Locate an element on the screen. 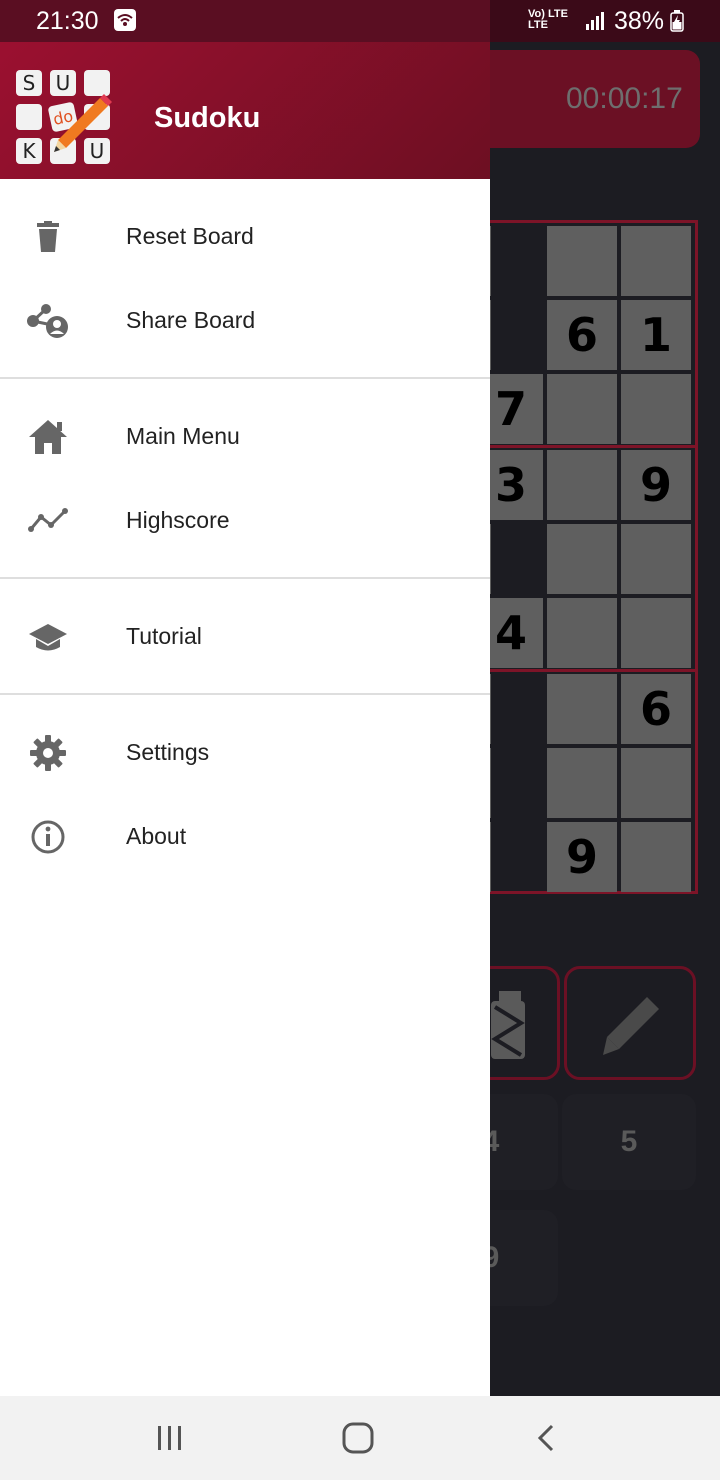  home-button-icon is located at coordinates (358, 1438).